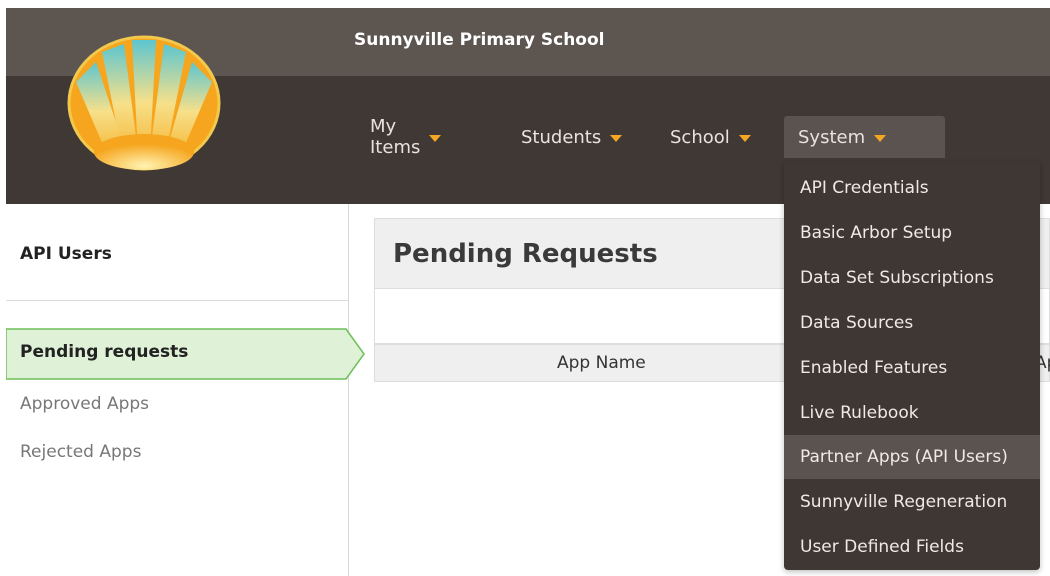 This screenshot has height=576, width=1050. I want to click on sidebar-divider, so click(177, 300).